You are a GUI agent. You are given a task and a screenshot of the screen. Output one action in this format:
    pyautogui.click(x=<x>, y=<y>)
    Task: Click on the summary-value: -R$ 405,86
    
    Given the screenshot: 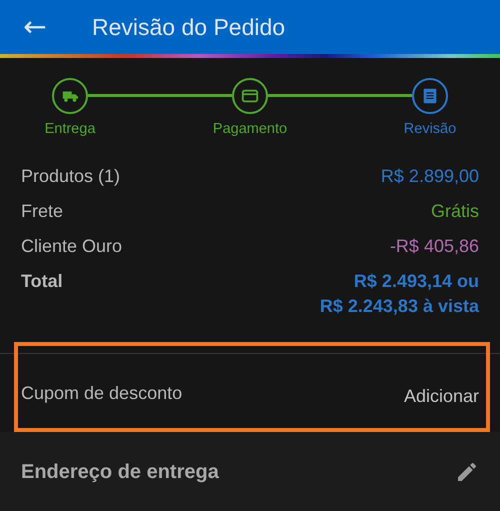 What is the action you would take?
    pyautogui.click(x=434, y=246)
    